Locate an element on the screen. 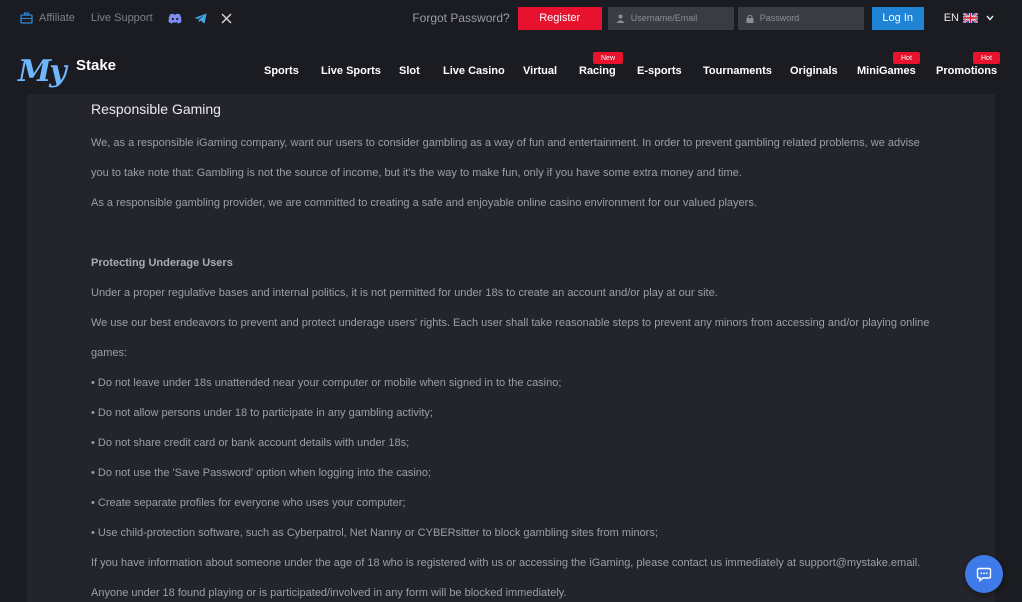 This screenshot has height=602, width=1022. discord-icon is located at coordinates (175, 18).